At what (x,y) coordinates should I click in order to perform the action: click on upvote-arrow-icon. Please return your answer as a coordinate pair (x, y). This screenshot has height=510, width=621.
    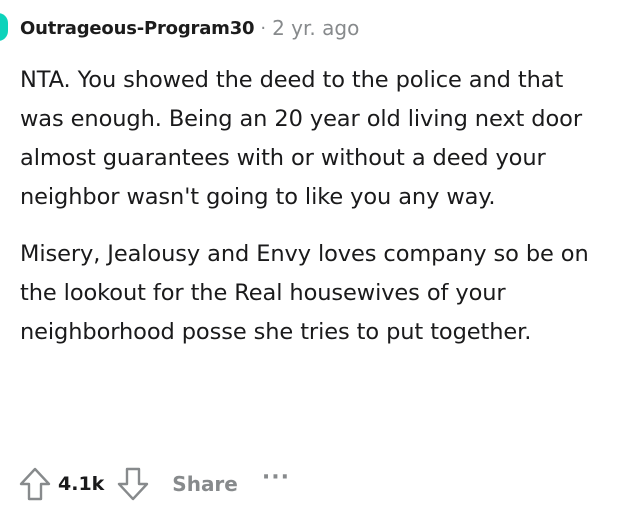
    Looking at the image, I should click on (35, 484).